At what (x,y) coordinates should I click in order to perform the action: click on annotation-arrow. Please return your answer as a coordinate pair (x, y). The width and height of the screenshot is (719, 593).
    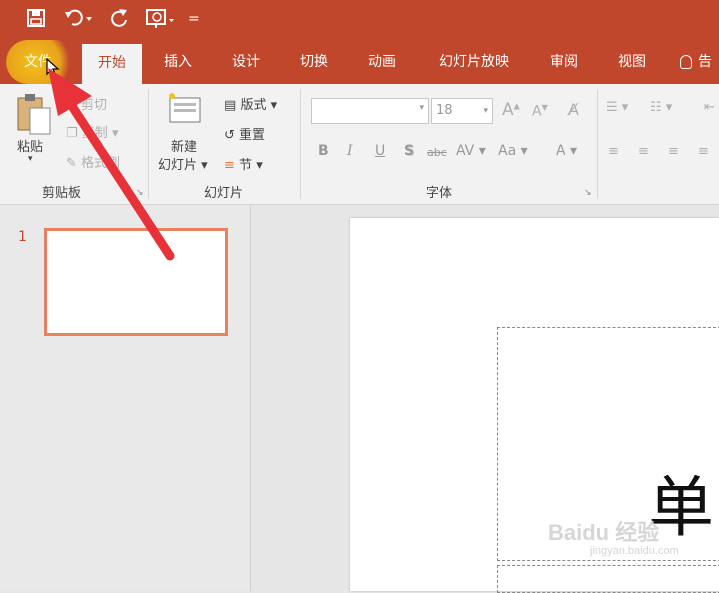
    Looking at the image, I should click on (111, 164).